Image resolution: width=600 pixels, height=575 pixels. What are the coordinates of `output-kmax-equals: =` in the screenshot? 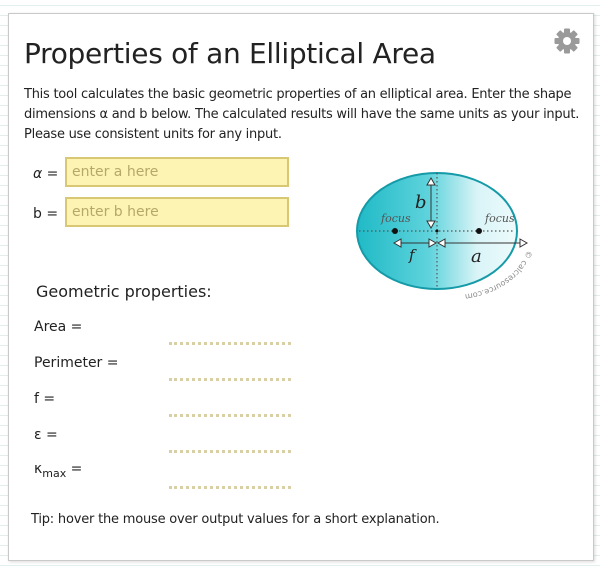 It's located at (74, 469).